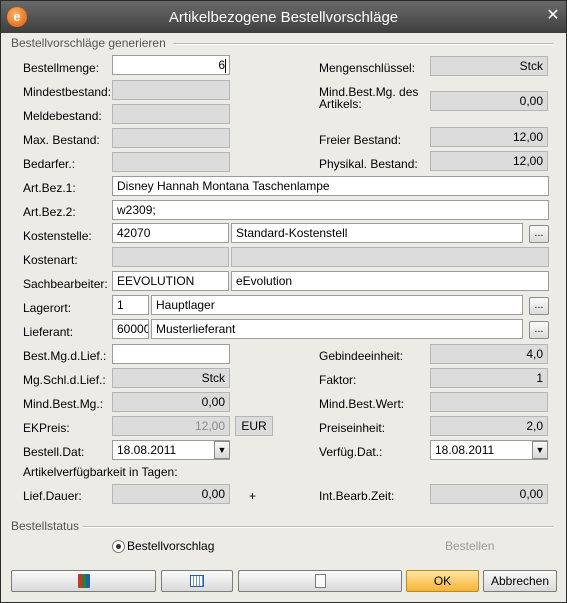 The width and height of the screenshot is (567, 603). Describe the element at coordinates (254, 426) in the screenshot. I see `currency-field: EUR` at that location.